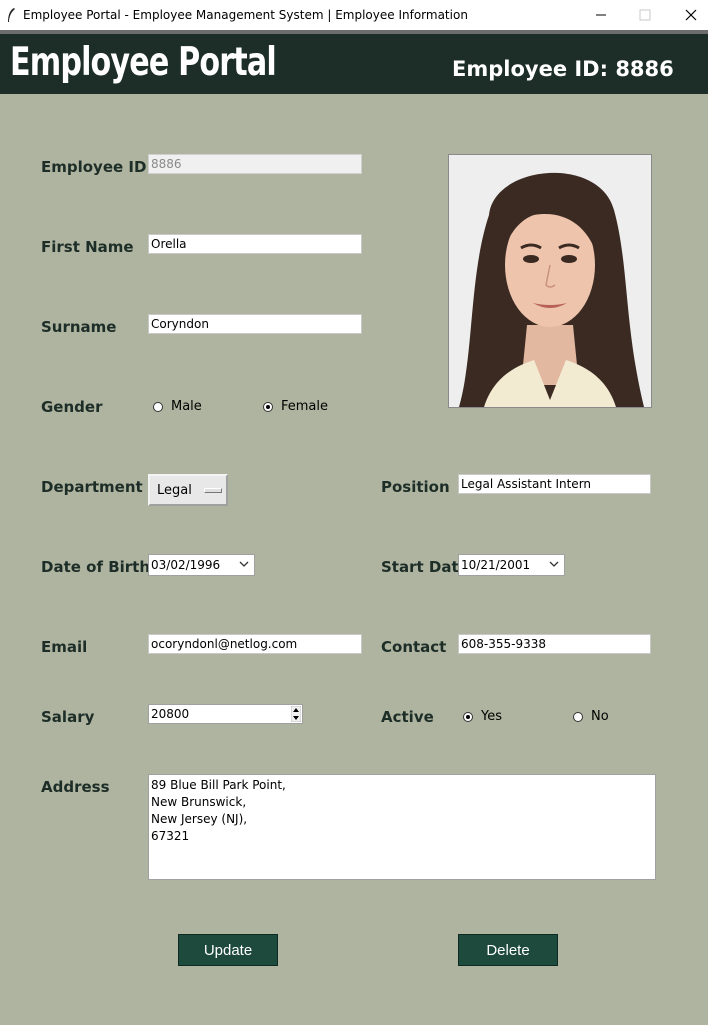  I want to click on employee-id-field, so click(255, 164).